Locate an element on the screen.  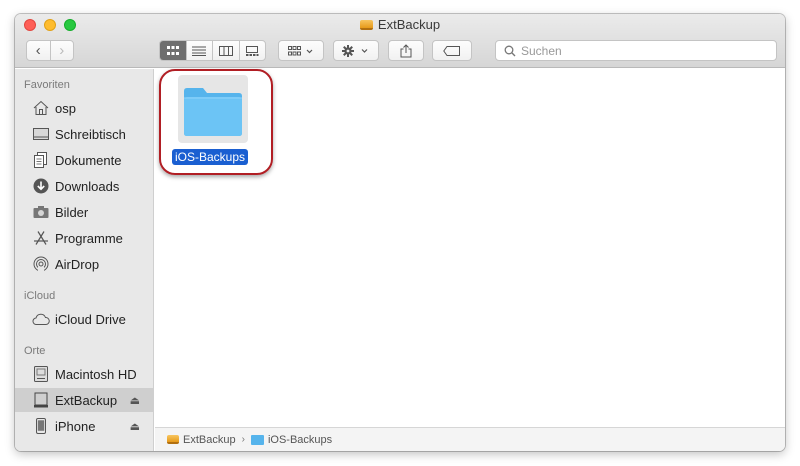
sidebar-item-icloud-drive: iCloud Drive is located at coordinates (84, 319).